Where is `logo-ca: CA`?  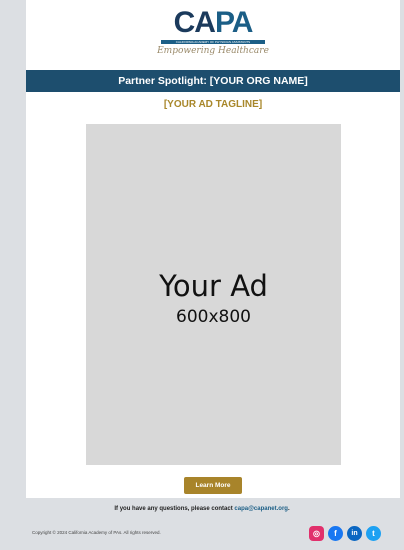 logo-ca: CA is located at coordinates (194, 22).